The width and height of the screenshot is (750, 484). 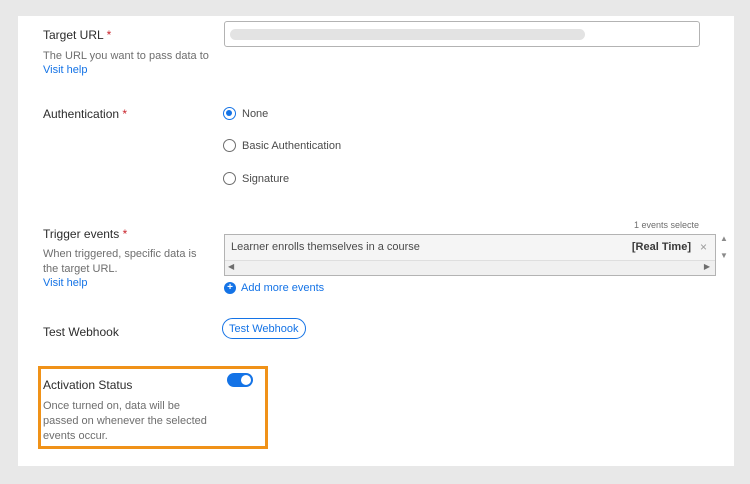 I want to click on auth-option-none-label: None, so click(x=255, y=113).